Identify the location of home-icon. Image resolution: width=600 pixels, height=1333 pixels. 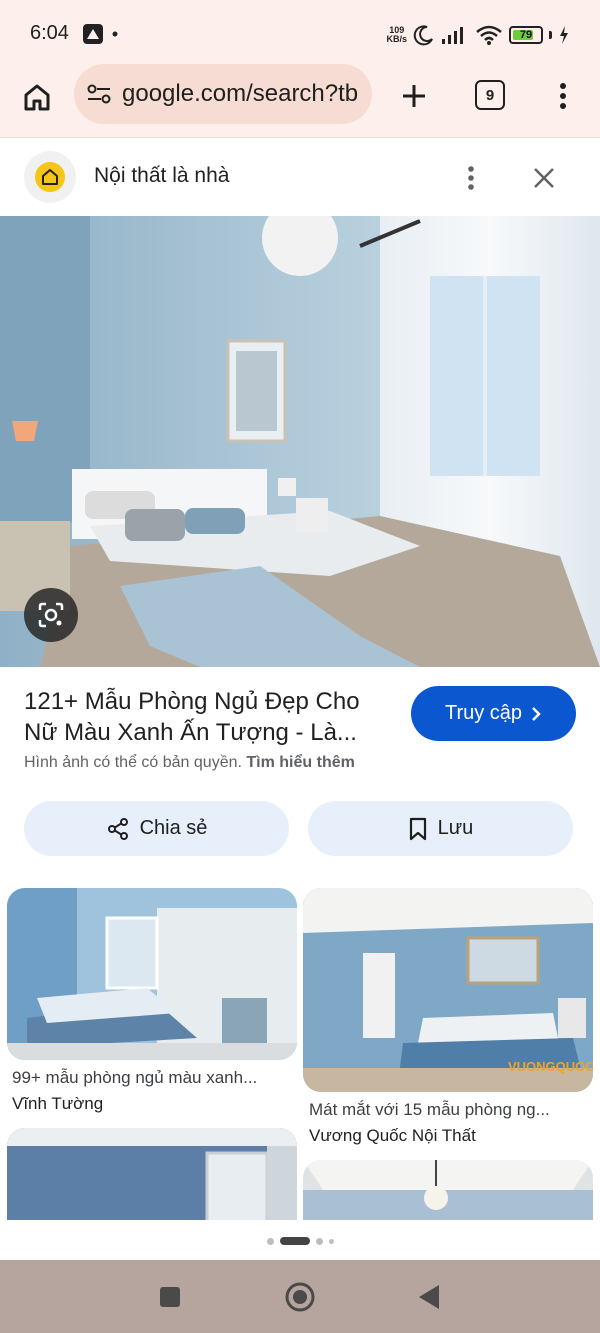
(37, 97).